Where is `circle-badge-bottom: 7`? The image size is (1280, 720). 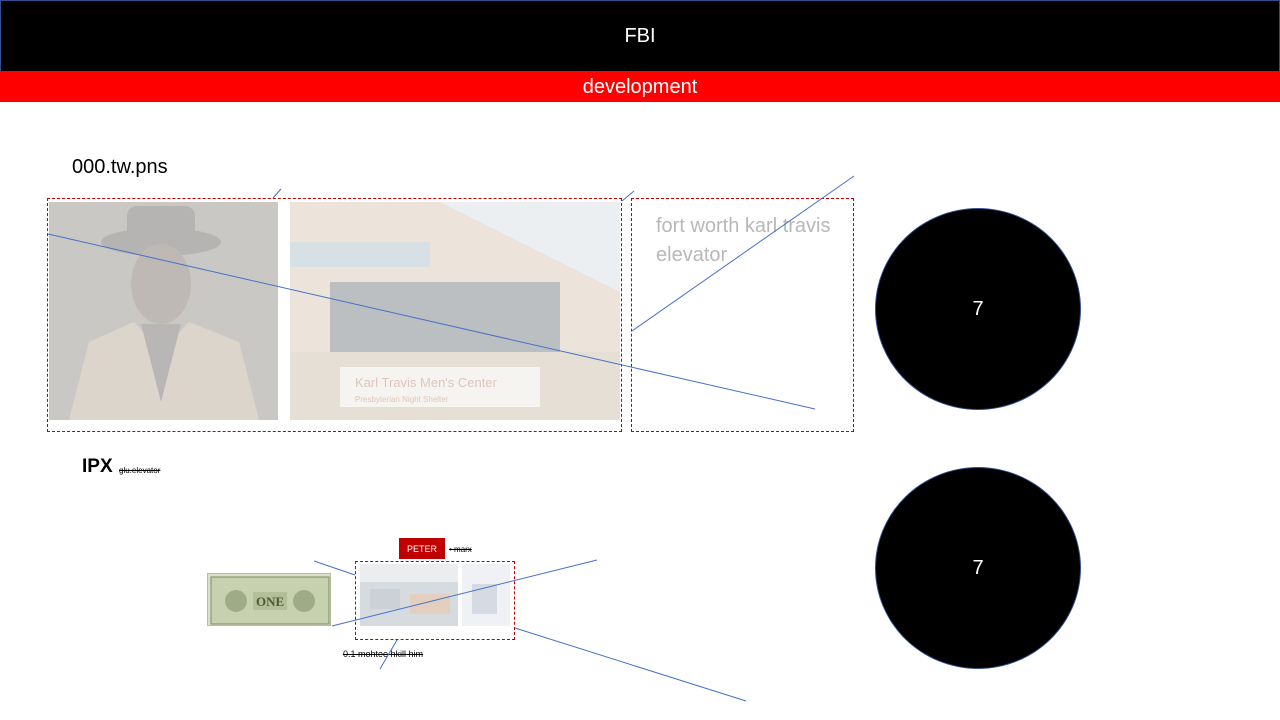
circle-badge-bottom: 7 is located at coordinates (978, 568).